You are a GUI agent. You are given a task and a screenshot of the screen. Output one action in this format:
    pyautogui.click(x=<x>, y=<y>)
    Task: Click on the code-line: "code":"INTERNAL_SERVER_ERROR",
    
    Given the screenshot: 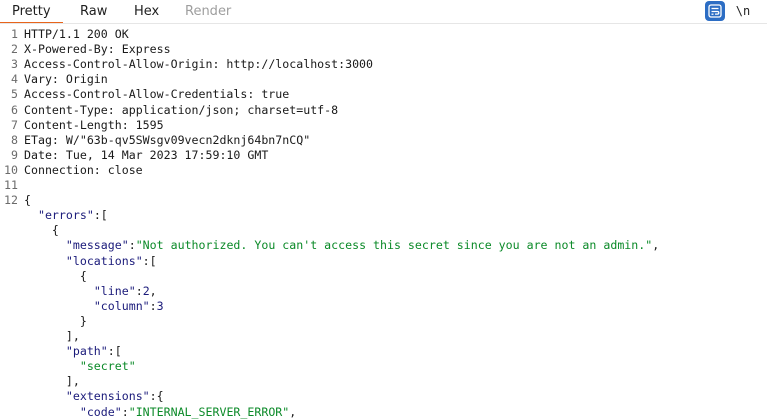 What is the action you would take?
    pyautogui.click(x=383, y=412)
    